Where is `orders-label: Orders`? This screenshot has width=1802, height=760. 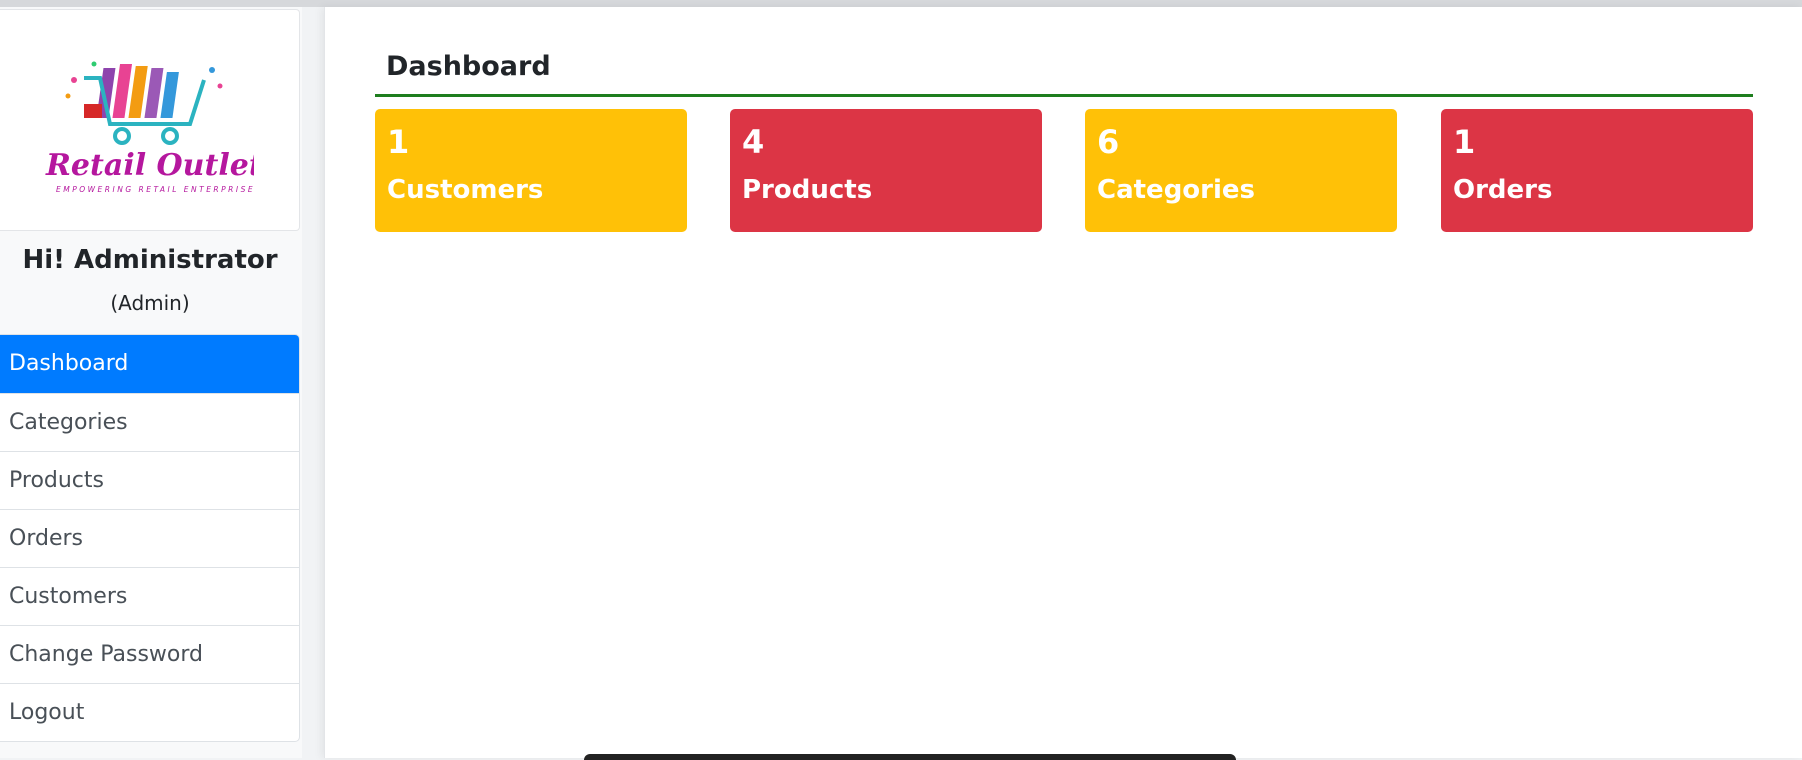 orders-label: Orders is located at coordinates (1503, 190).